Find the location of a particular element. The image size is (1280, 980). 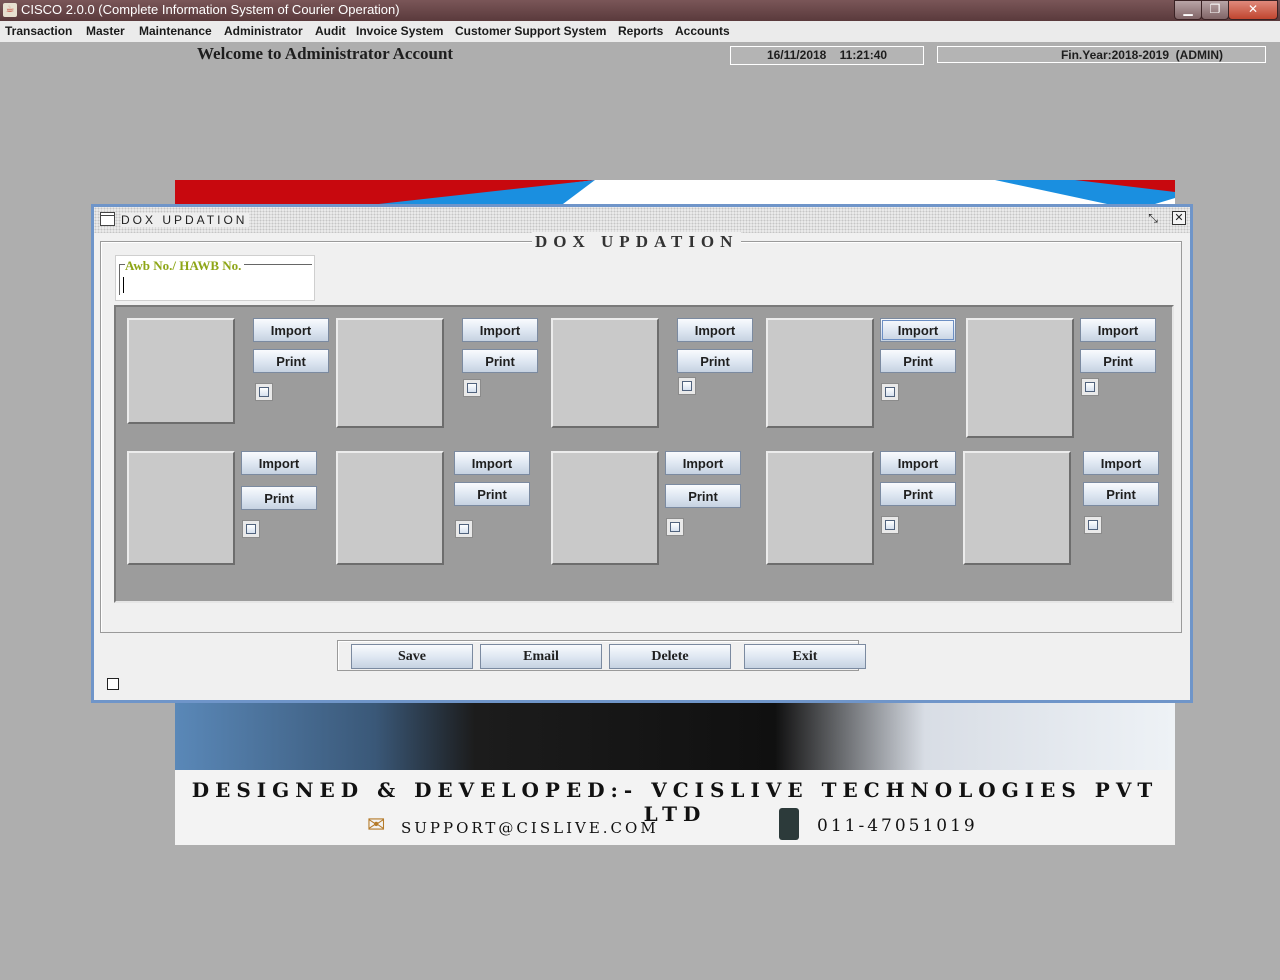

maximize-icon: ❐ is located at coordinates (1215, 10).